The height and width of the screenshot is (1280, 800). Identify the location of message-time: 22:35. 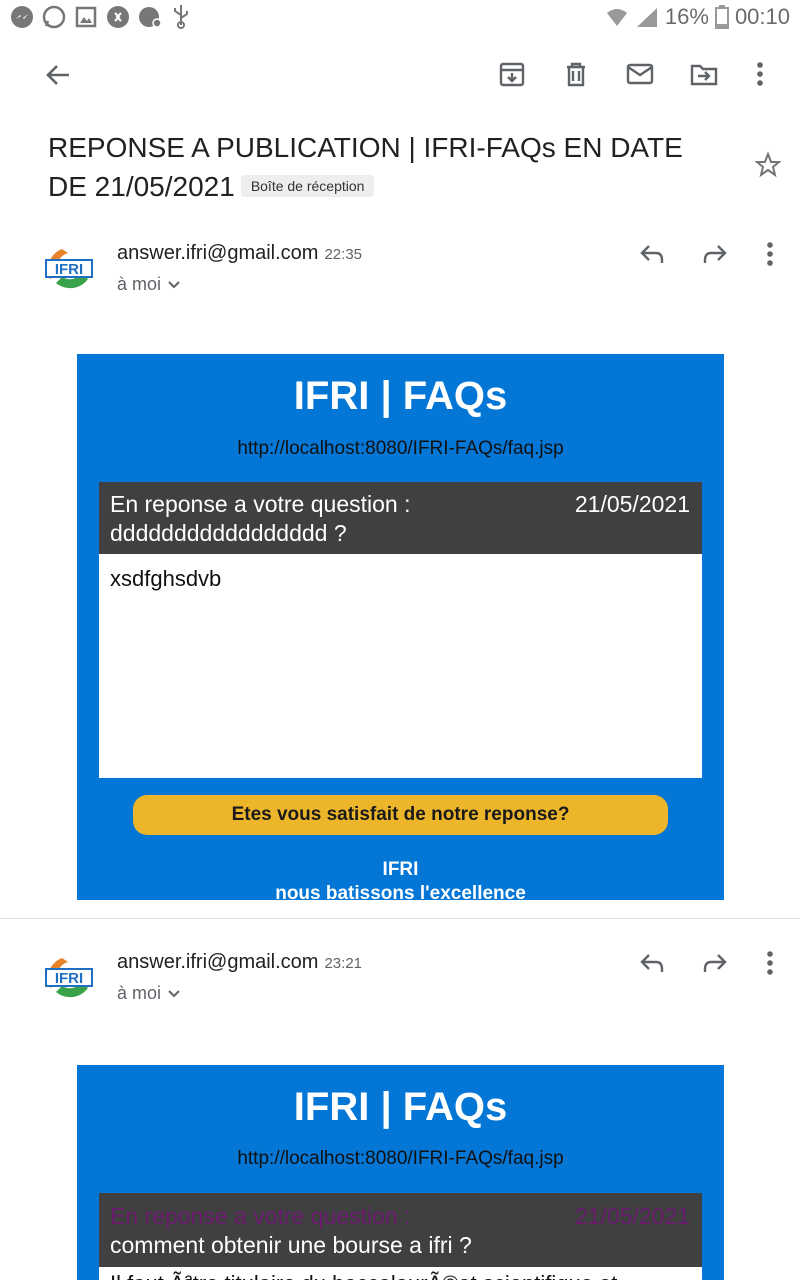
(343, 254).